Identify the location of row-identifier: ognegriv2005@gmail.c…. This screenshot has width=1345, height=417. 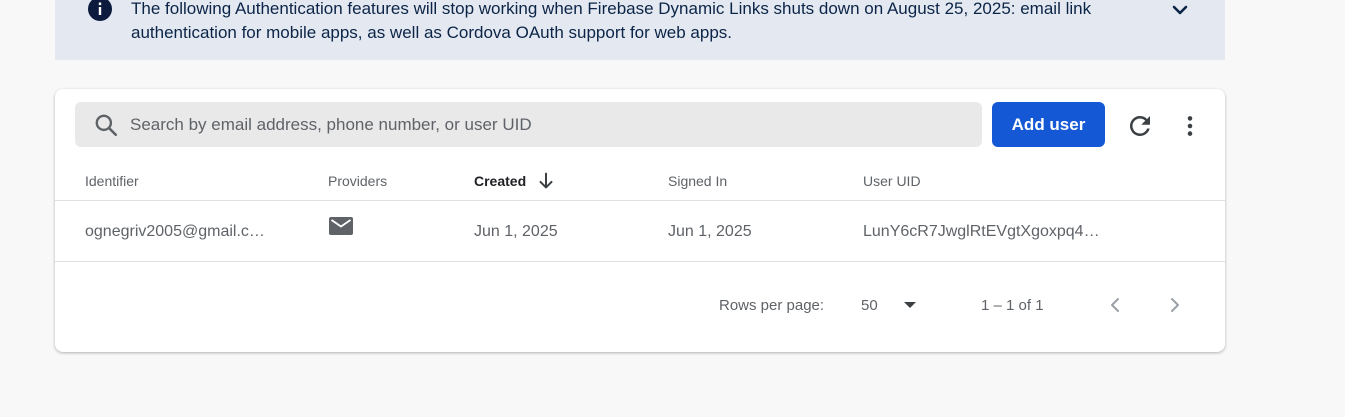
(175, 232).